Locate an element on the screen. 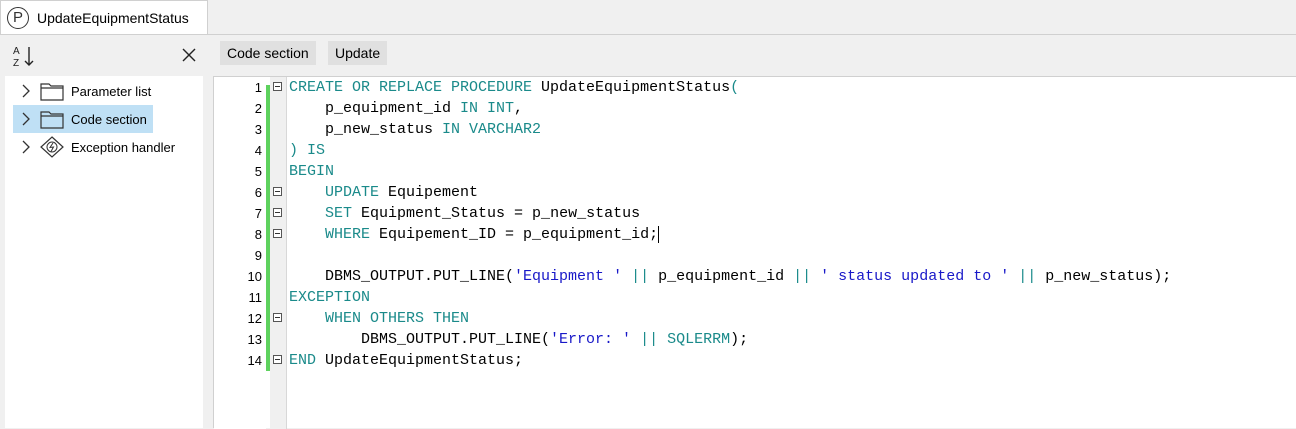  tree-item-label: Exception handler is located at coordinates (123, 147).